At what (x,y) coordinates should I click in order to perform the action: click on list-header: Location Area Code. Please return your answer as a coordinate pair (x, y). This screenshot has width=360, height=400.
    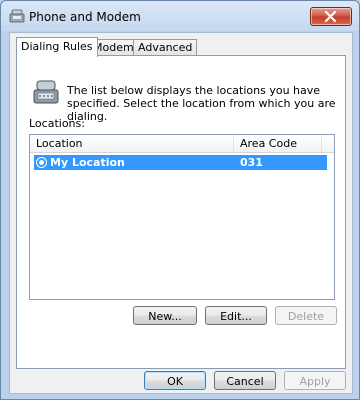
    Looking at the image, I should click on (182, 144).